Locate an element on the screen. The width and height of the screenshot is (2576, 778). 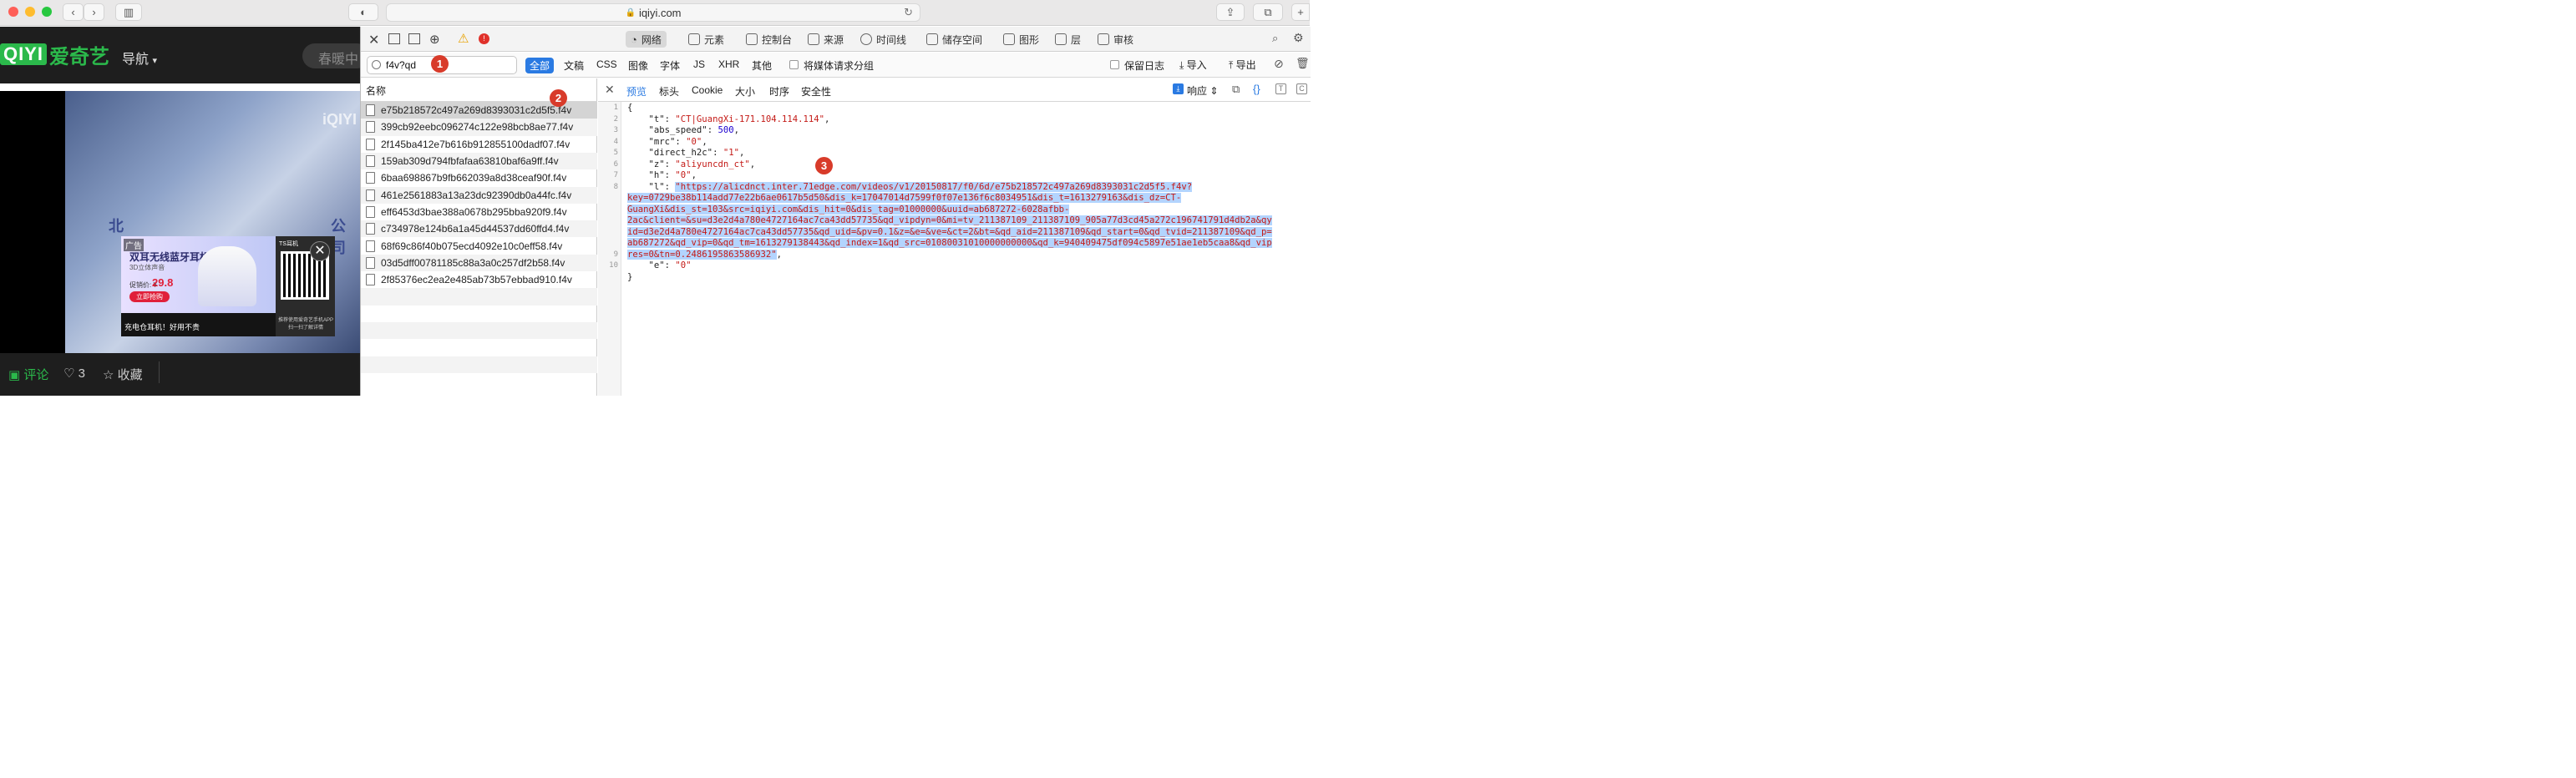
minimize-window-button is located at coordinates (30, 12).